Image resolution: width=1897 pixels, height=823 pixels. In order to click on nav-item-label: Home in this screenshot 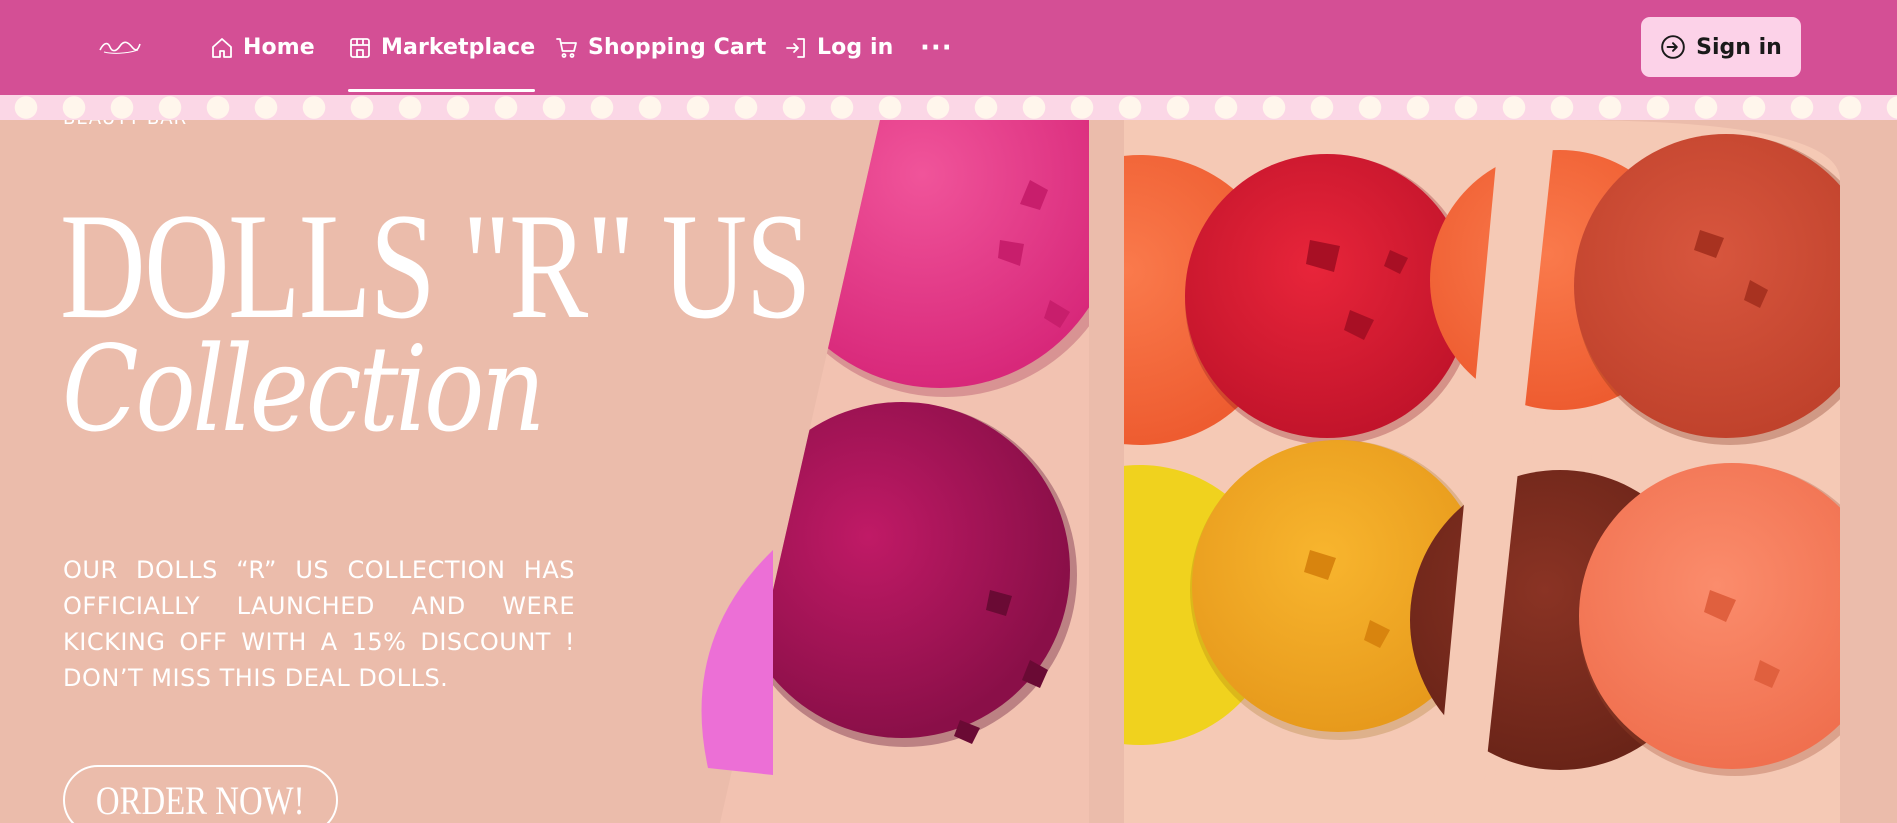, I will do `click(279, 47)`.